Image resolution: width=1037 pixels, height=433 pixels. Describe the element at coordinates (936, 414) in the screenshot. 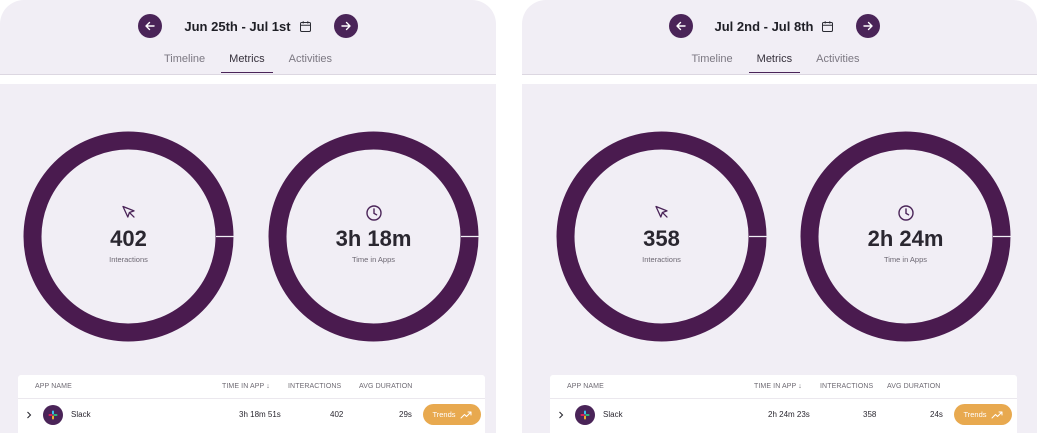

I see `avg-duration-cell: 24s` at that location.